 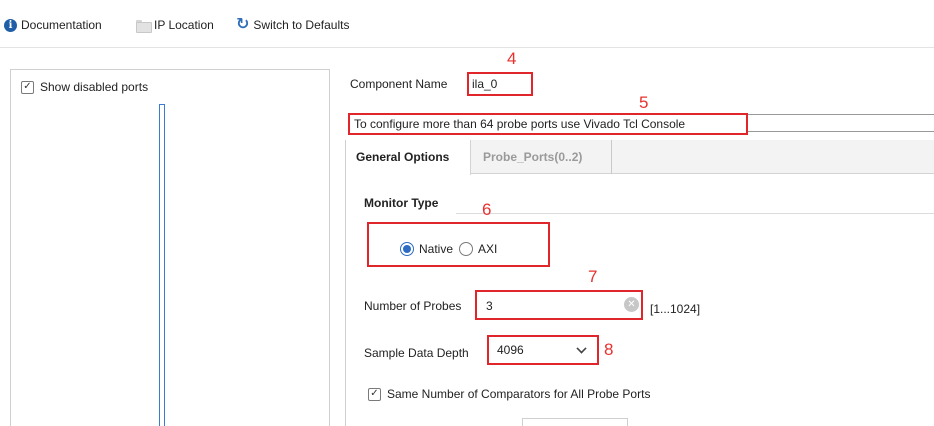 I want to click on documentation-button: i Documentation, so click(x=53, y=25).